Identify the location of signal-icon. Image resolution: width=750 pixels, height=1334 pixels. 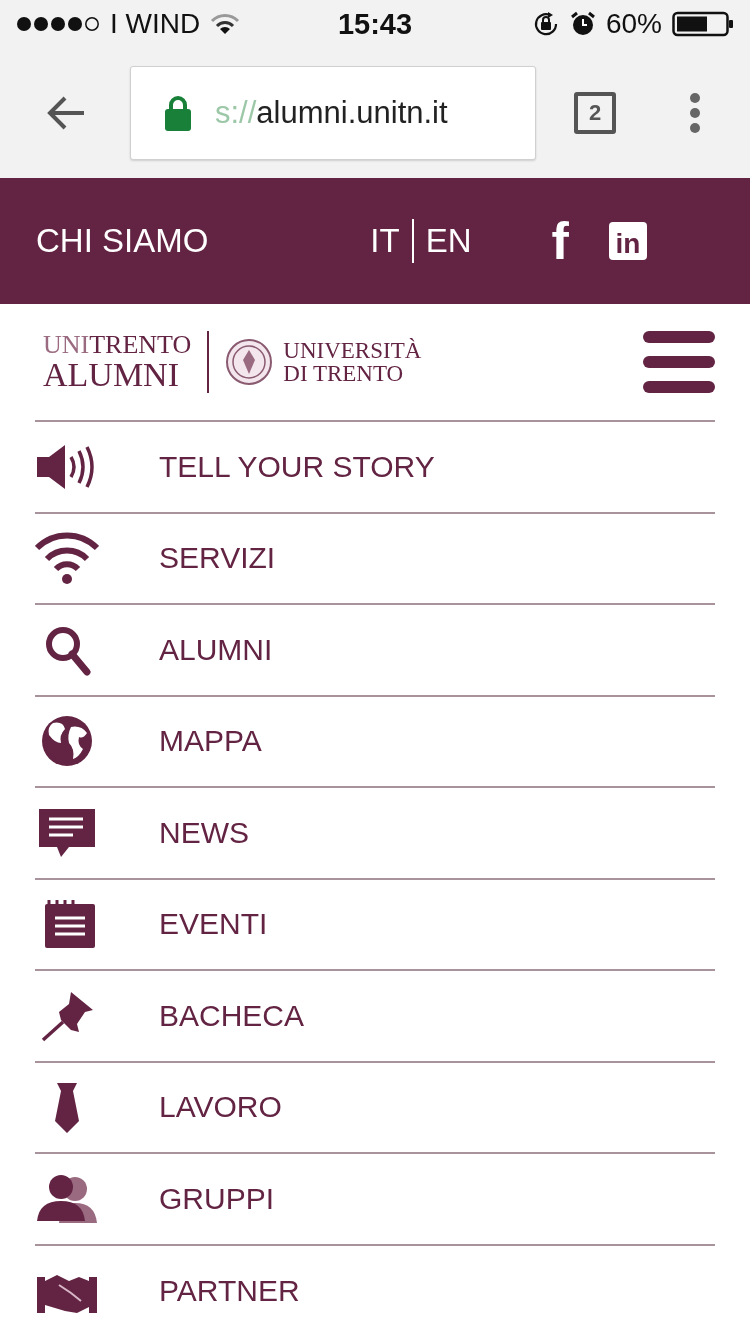
(58, 24).